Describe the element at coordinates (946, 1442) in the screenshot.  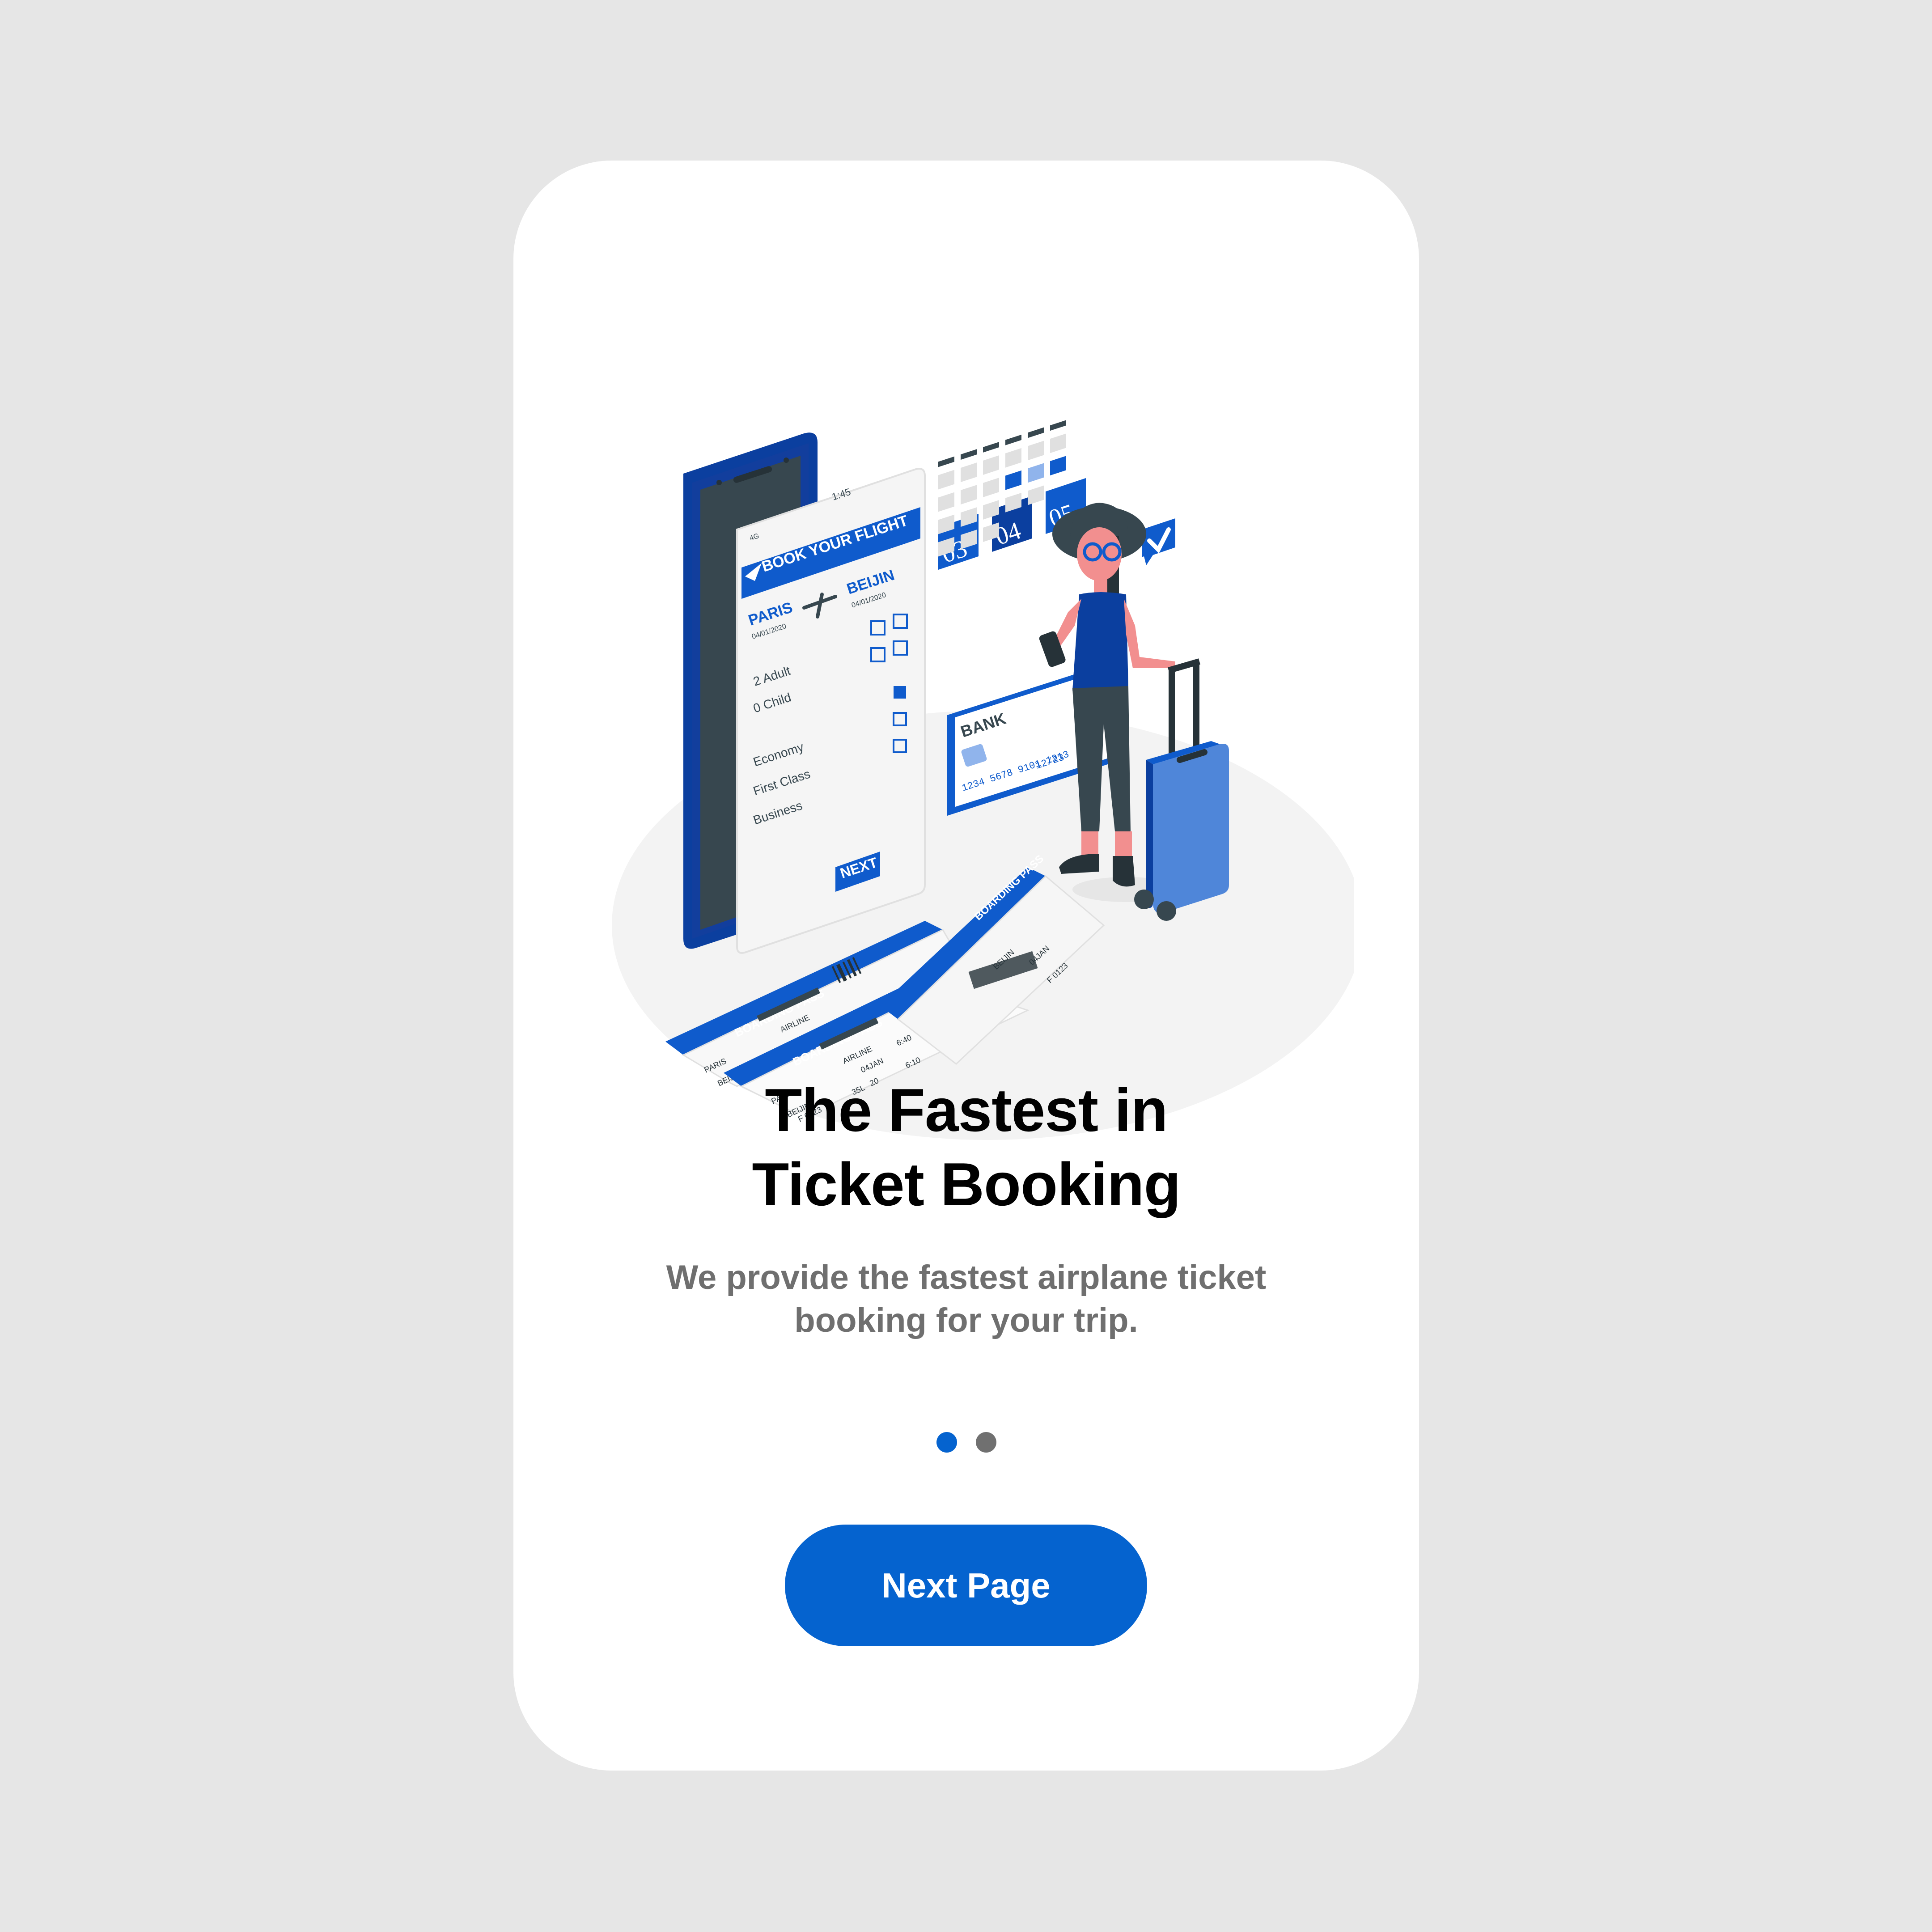
I see `page-dot-1-active` at that location.